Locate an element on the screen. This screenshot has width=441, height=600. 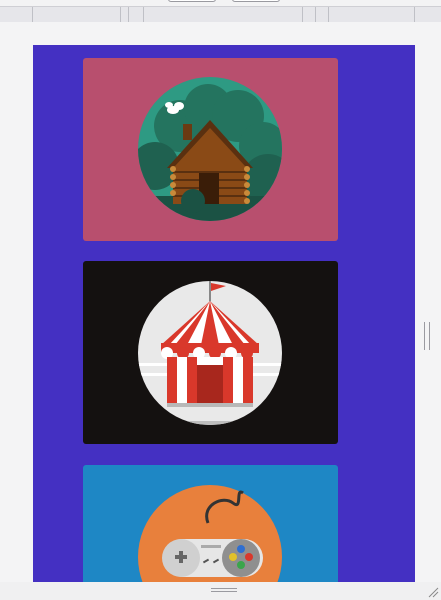
circus-tent-icon is located at coordinates (210, 353).